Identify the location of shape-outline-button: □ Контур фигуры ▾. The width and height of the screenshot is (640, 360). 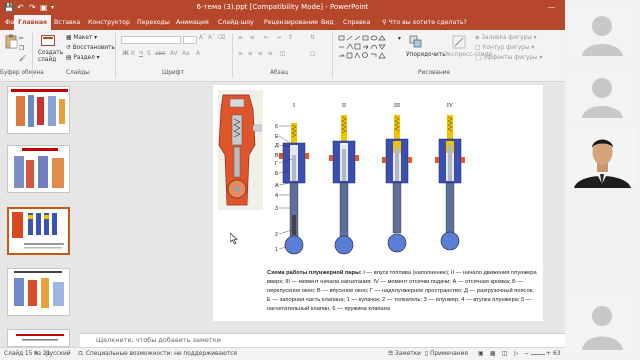
(504, 48).